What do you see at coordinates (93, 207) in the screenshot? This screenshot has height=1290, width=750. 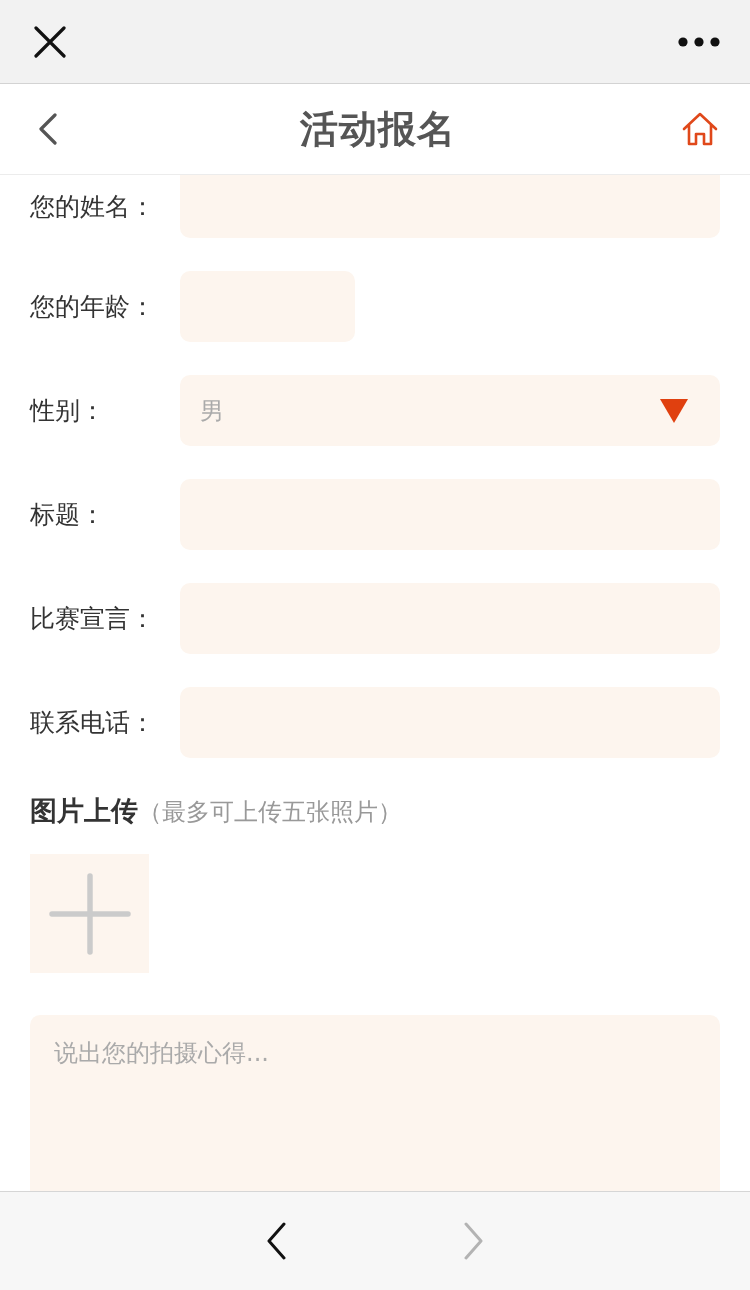 I see `field-label: 您的姓名：` at bounding box center [93, 207].